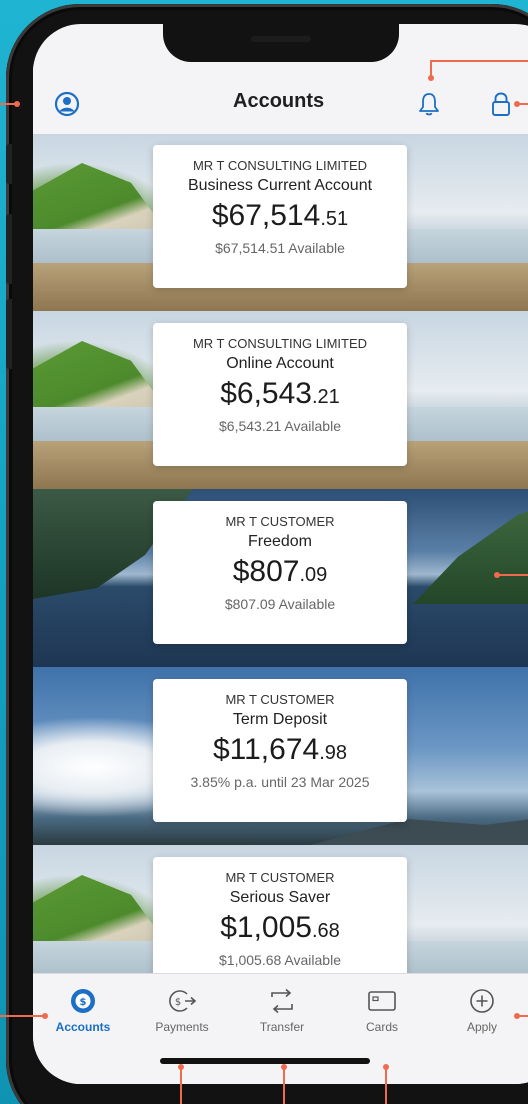 The width and height of the screenshot is (528, 1104). What do you see at coordinates (501, 104) in the screenshot?
I see `lock-icon` at bounding box center [501, 104].